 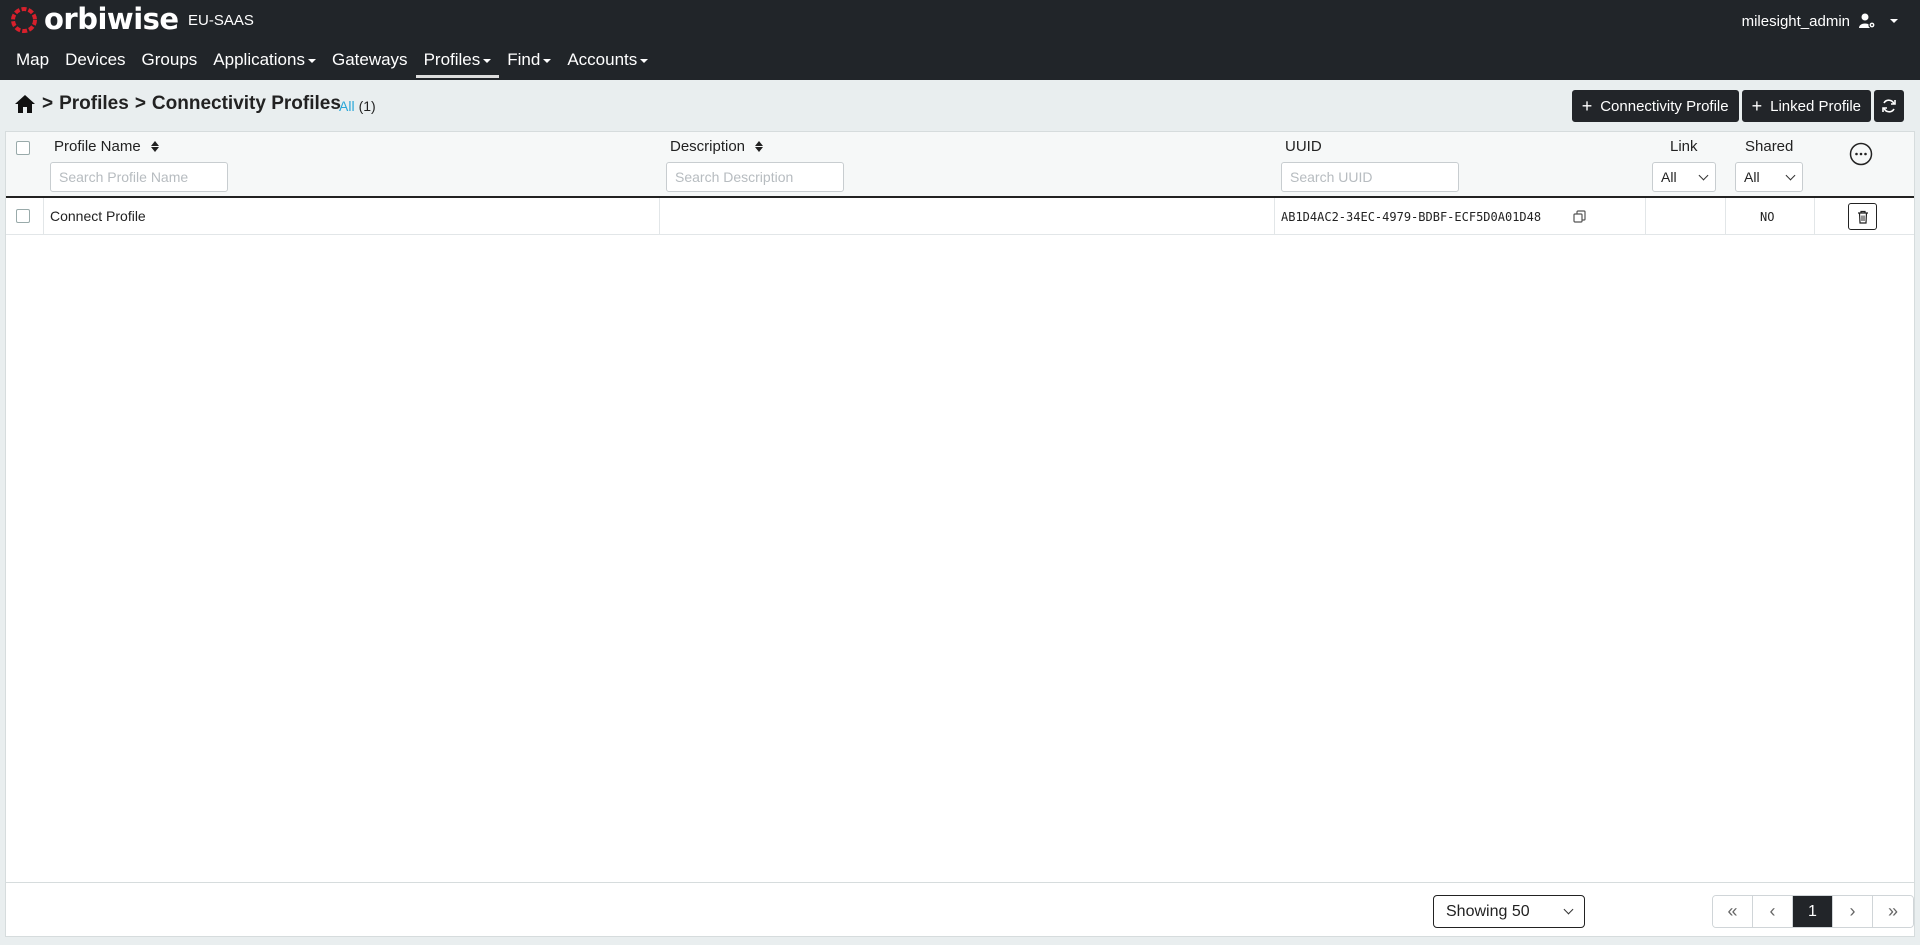 I want to click on refresh-icon, so click(x=1889, y=106).